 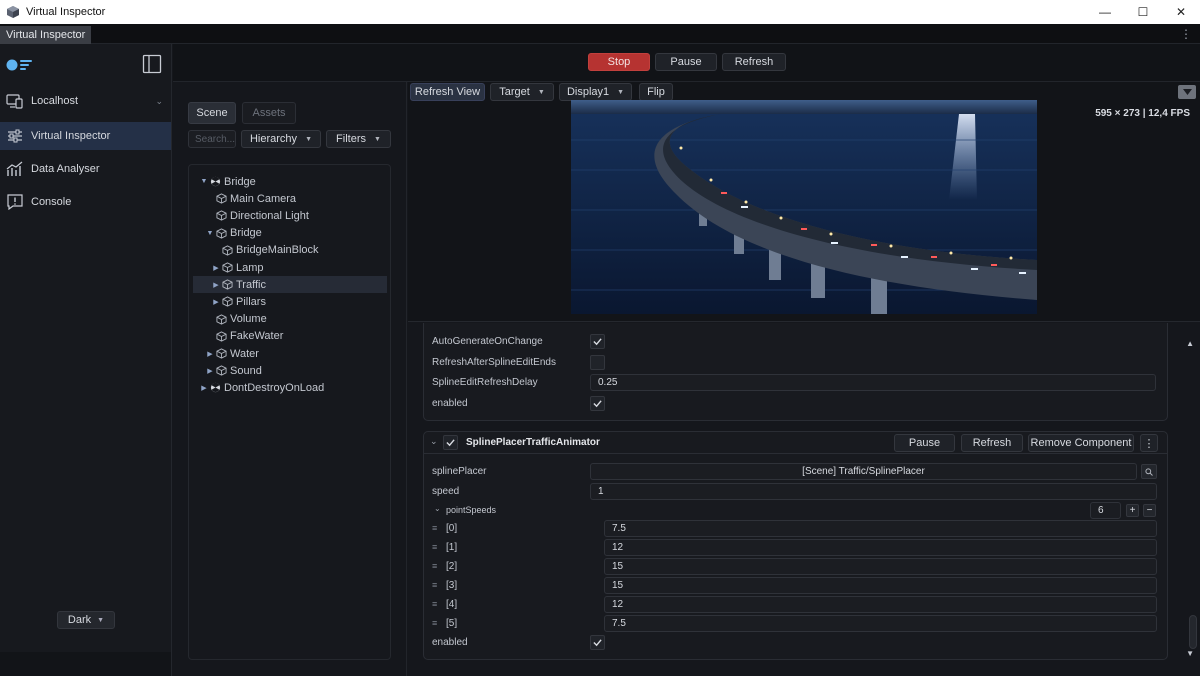 I want to click on bridge-scene-image, so click(x=804, y=207).